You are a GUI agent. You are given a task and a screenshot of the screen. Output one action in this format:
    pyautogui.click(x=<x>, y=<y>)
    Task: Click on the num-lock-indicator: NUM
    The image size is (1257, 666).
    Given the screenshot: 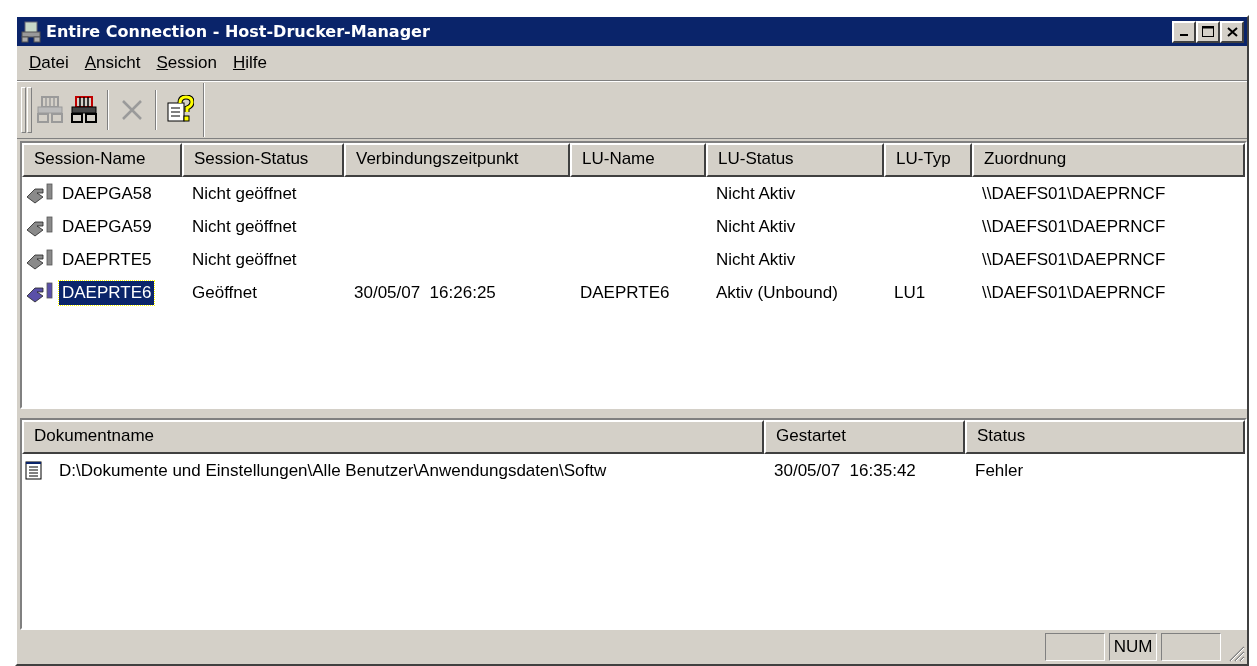 What is the action you would take?
    pyautogui.click(x=1133, y=647)
    